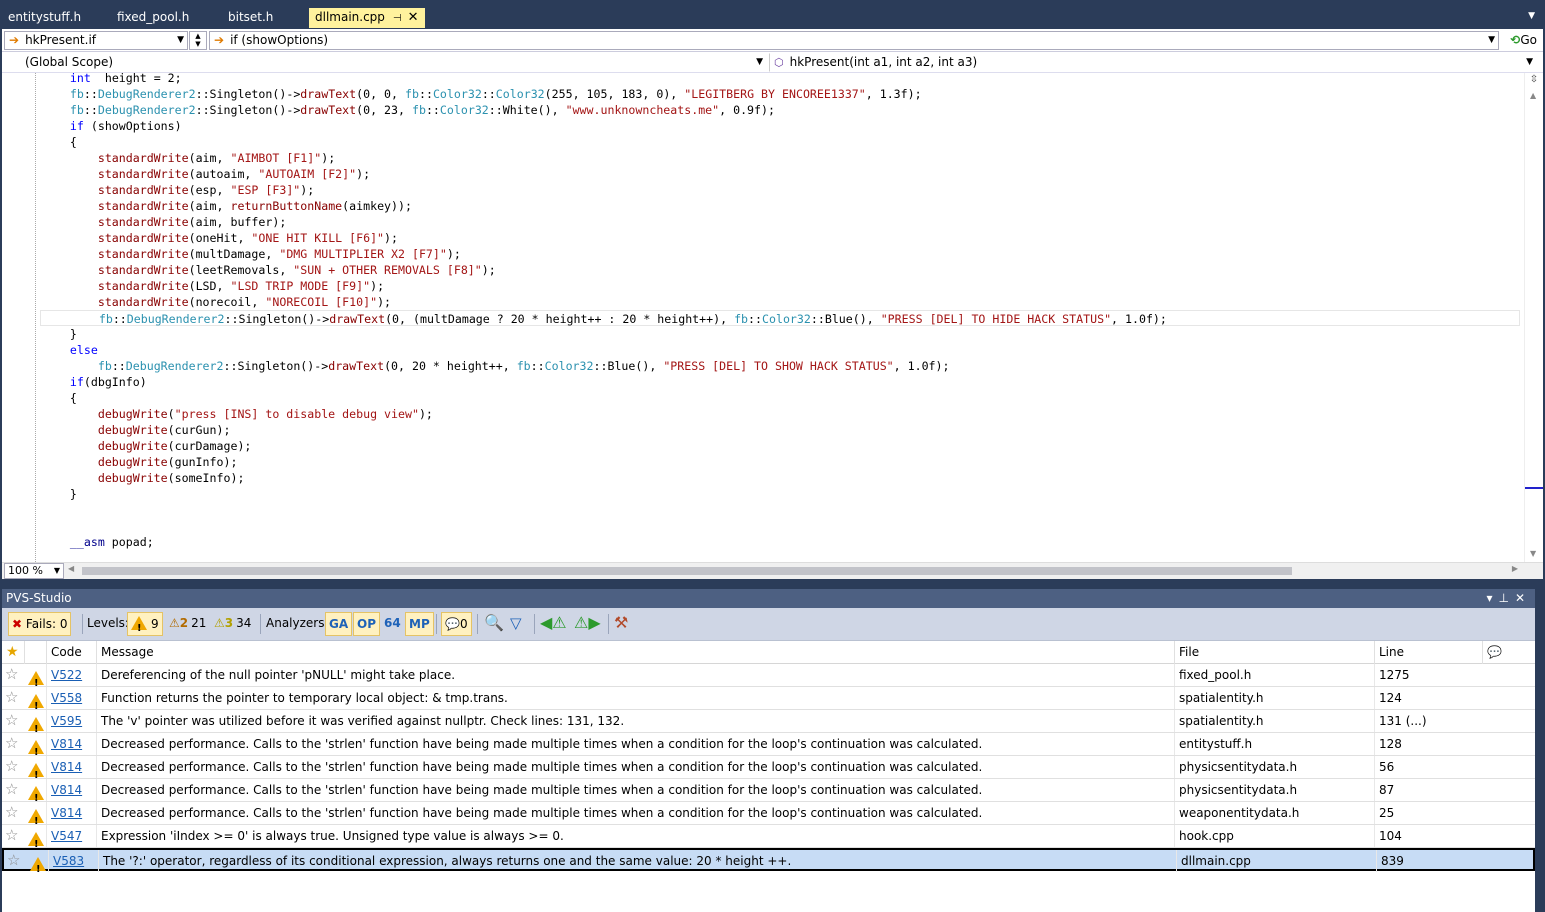 This screenshot has width=1545, height=912. Describe the element at coordinates (66, 698) in the screenshot. I see `cell-code: V558` at that location.